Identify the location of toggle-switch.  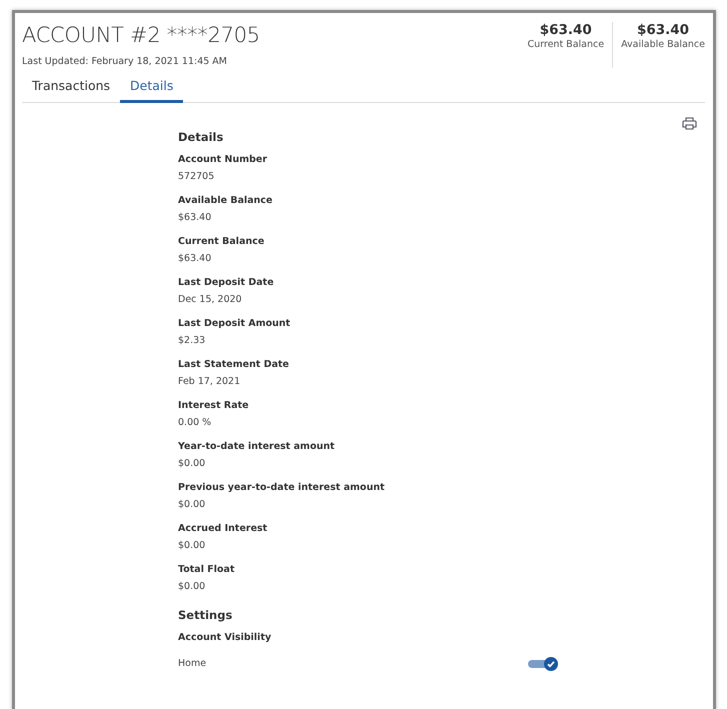
(543, 664).